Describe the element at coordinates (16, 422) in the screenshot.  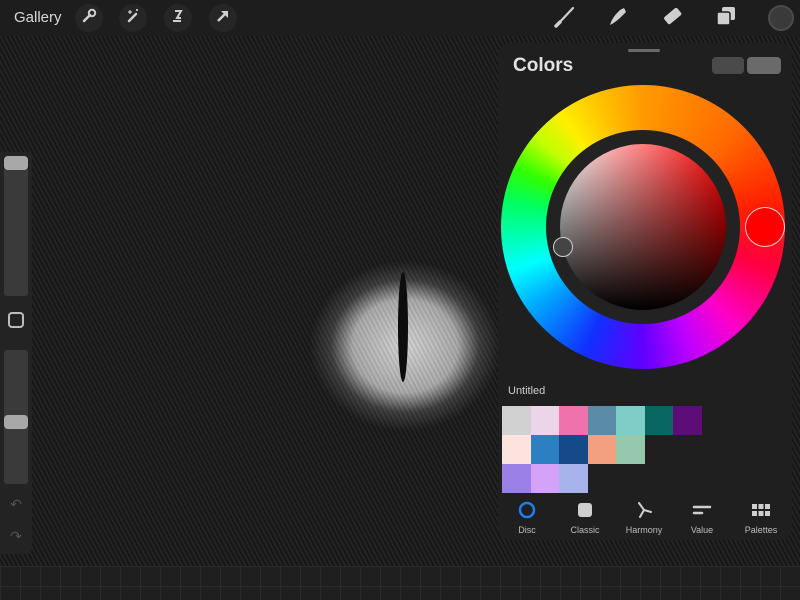
I see `brush-opacity-thumb` at that location.